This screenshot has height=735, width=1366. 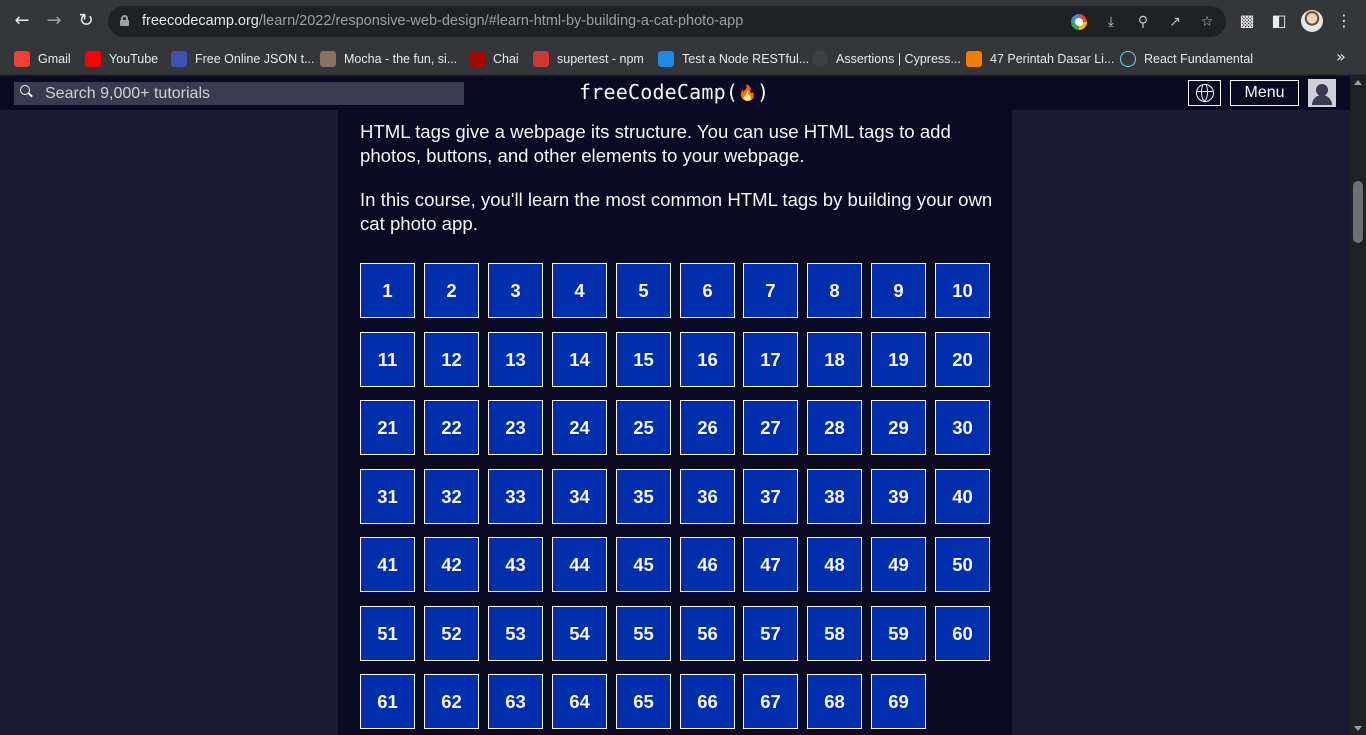 What do you see at coordinates (451, 359) in the screenshot?
I see `step-button: 12` at bounding box center [451, 359].